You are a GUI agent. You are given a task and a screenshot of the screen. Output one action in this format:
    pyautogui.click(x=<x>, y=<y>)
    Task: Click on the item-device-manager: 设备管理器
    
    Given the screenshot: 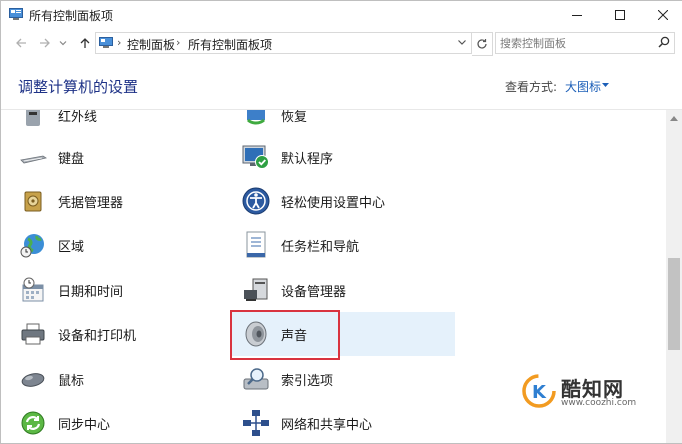 What is the action you would take?
    pyautogui.click(x=293, y=290)
    